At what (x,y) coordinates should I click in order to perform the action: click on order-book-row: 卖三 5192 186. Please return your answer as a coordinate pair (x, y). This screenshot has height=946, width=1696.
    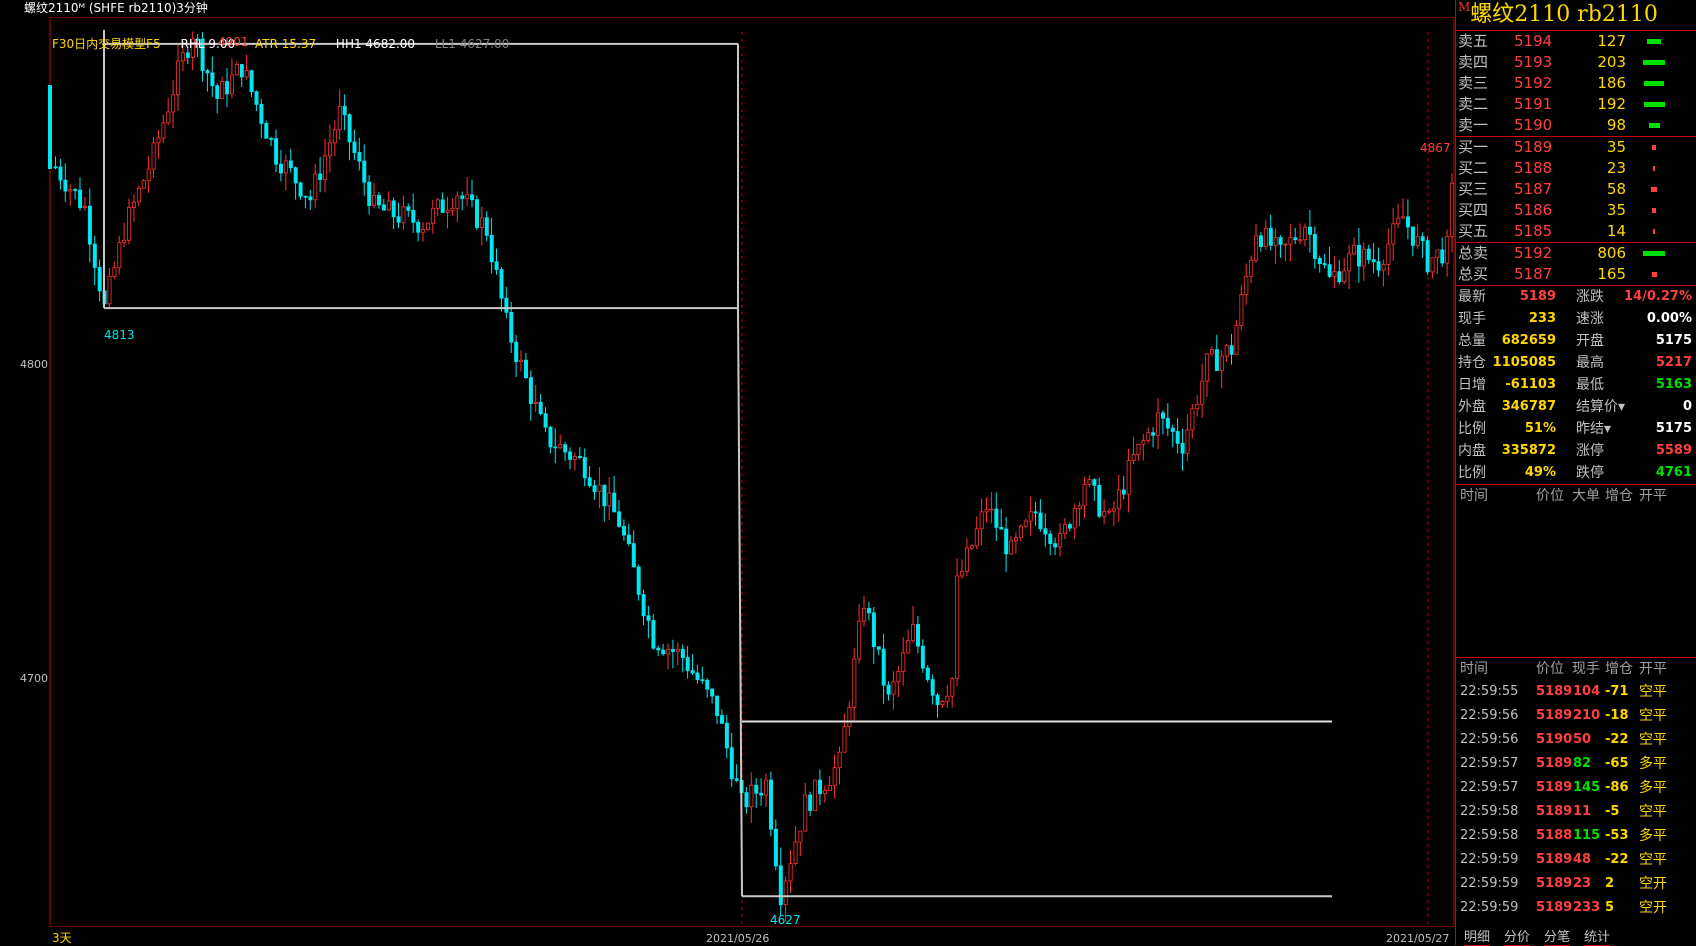
    Looking at the image, I should click on (1576, 83).